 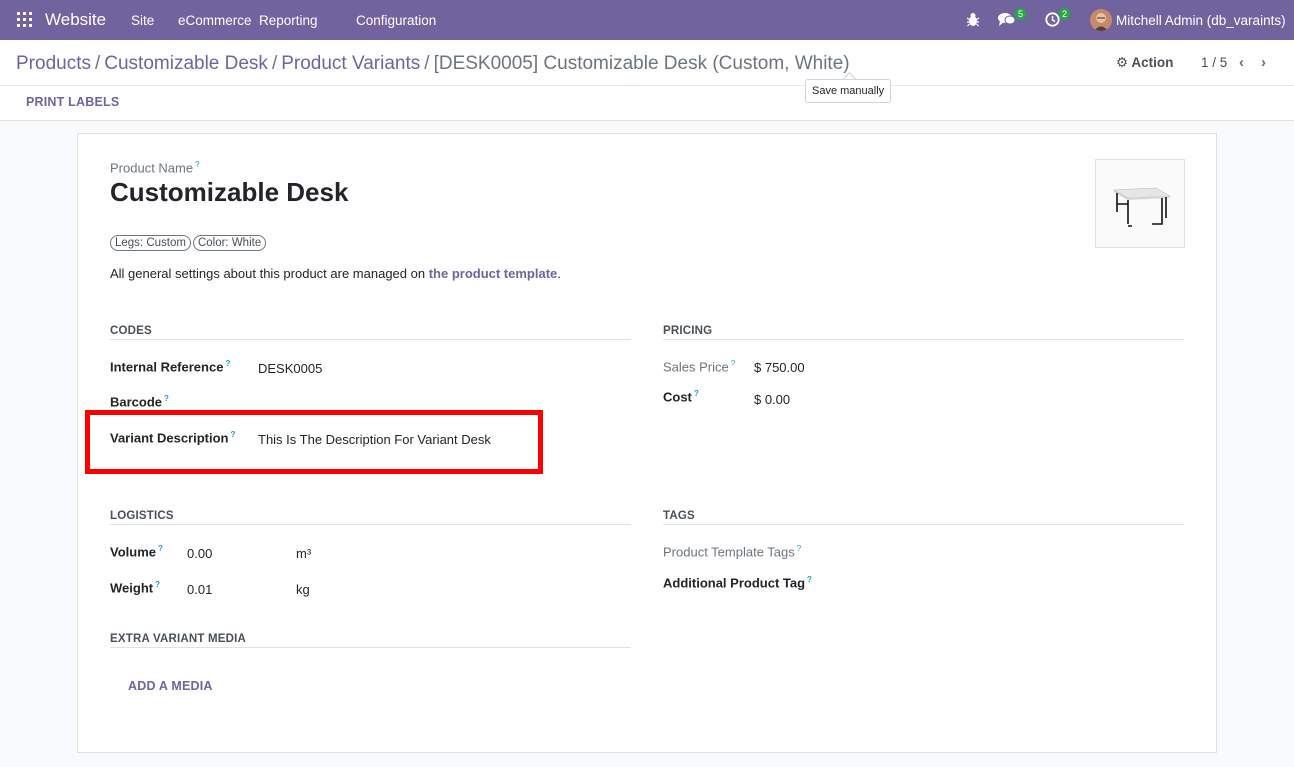 What do you see at coordinates (199, 553) in the screenshot?
I see `volume-field: 0.00` at bounding box center [199, 553].